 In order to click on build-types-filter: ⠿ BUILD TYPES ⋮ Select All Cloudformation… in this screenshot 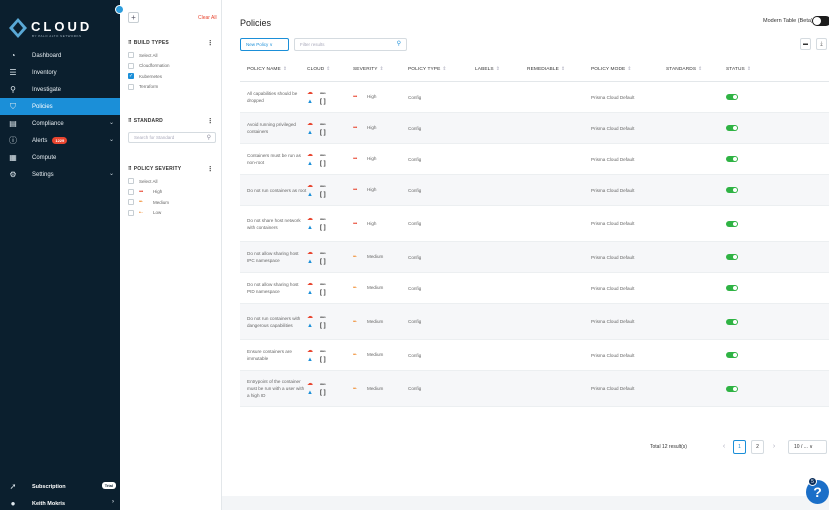, I will do `click(172, 66)`.